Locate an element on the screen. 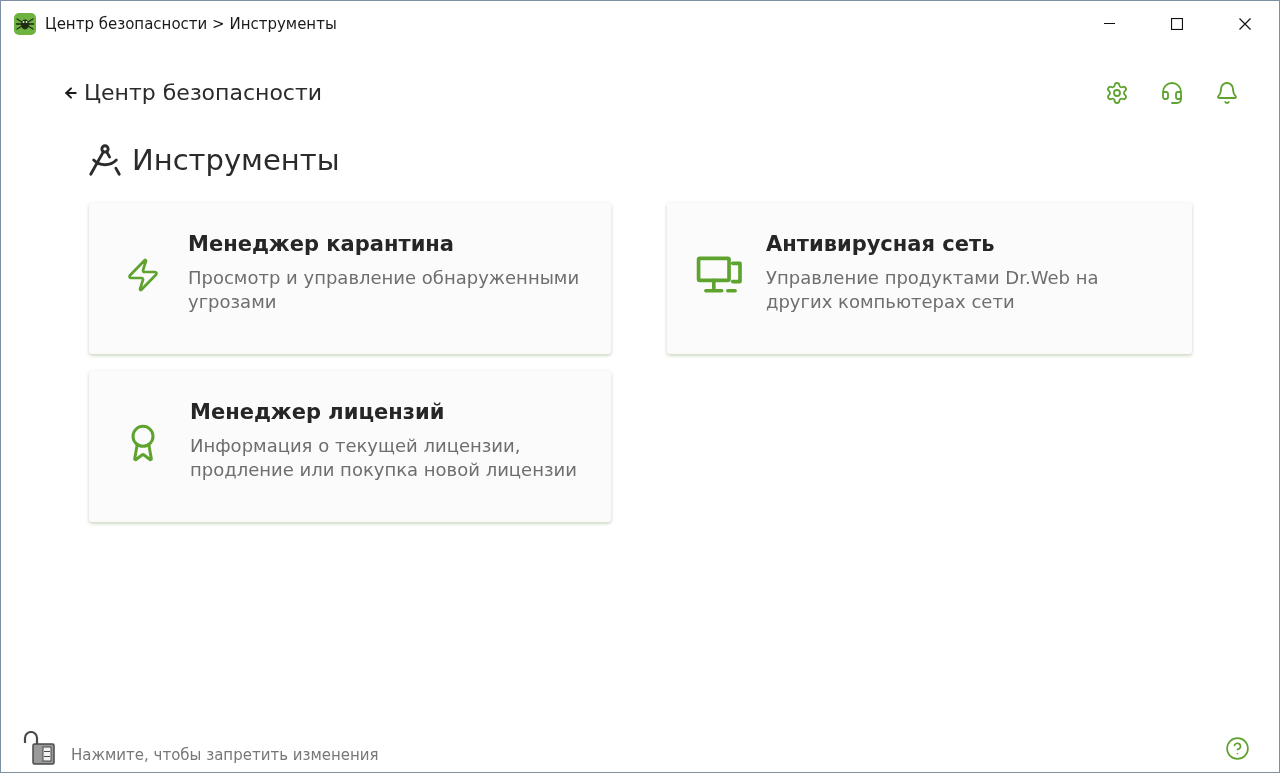 Image resolution: width=1280 pixels, height=779 pixels. tool-card: Менеджер карантина Просмотр и управление обнаруженными угрозами is located at coordinates (350, 278).